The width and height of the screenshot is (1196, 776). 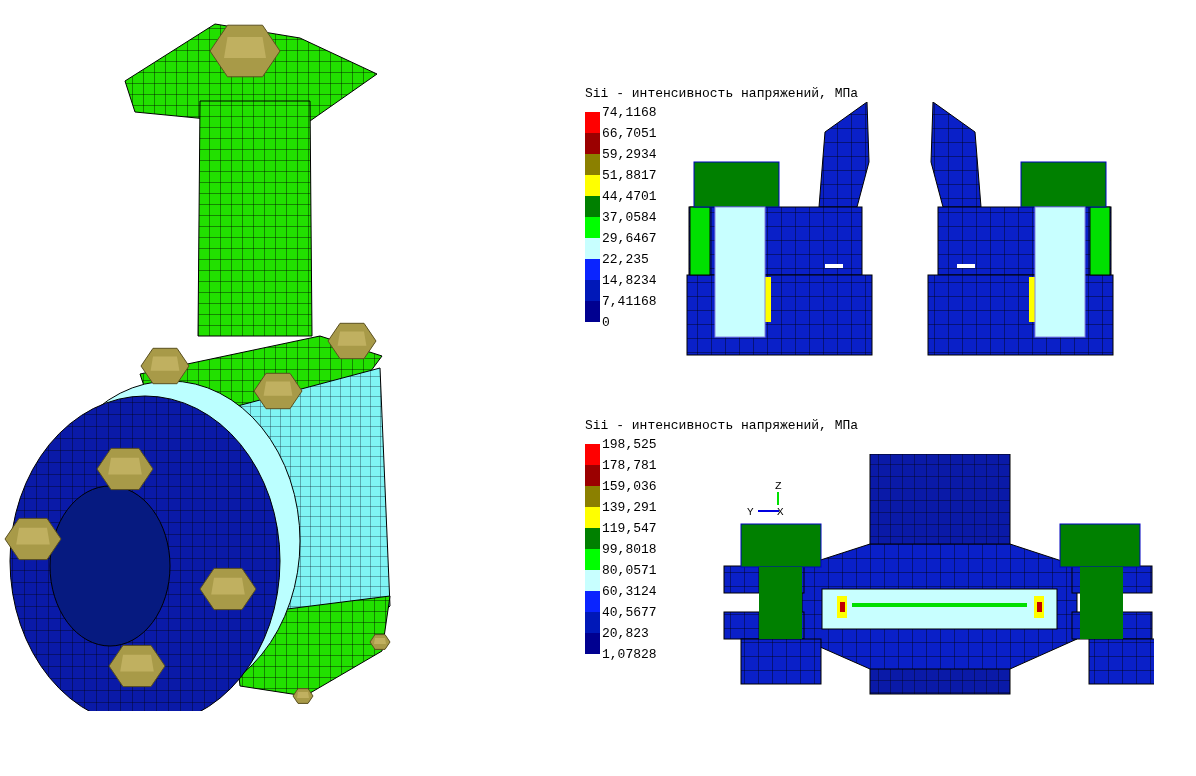 I want to click on scale-value: 44,4701, so click(x=629, y=197).